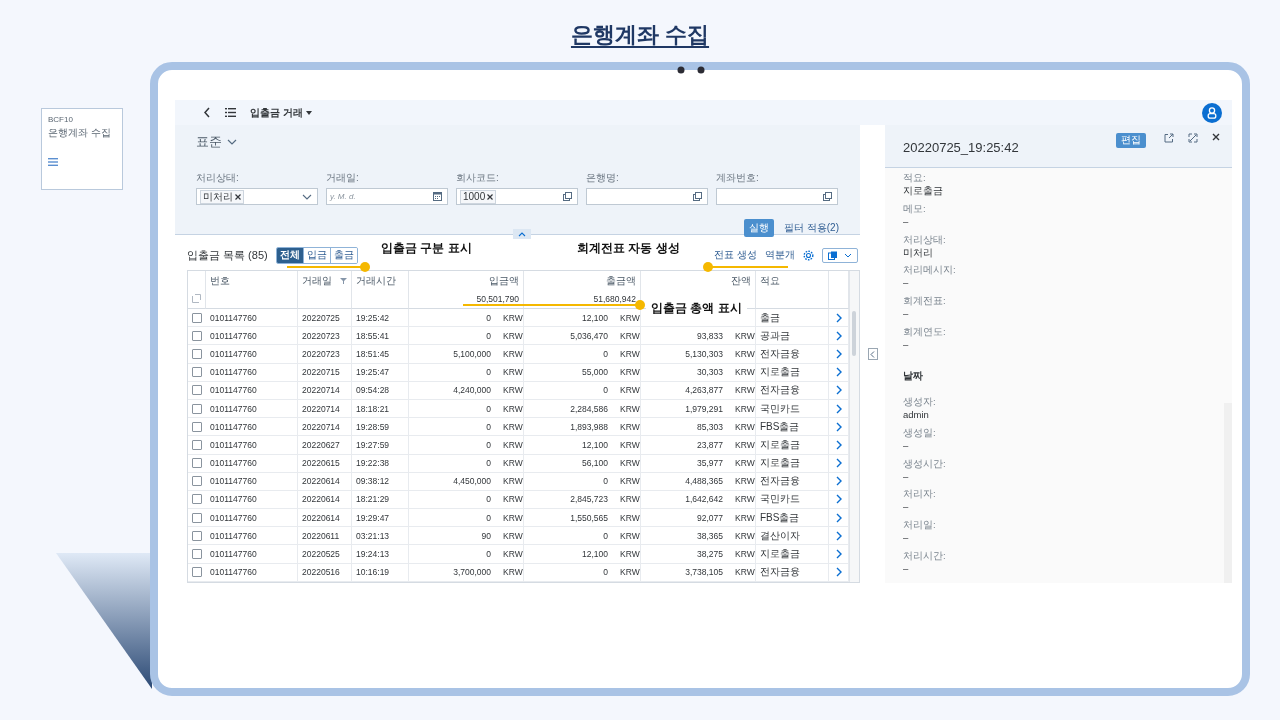 The height and width of the screenshot is (720, 1280). What do you see at coordinates (770, 280) in the screenshot?
I see `column-header: 적요` at bounding box center [770, 280].